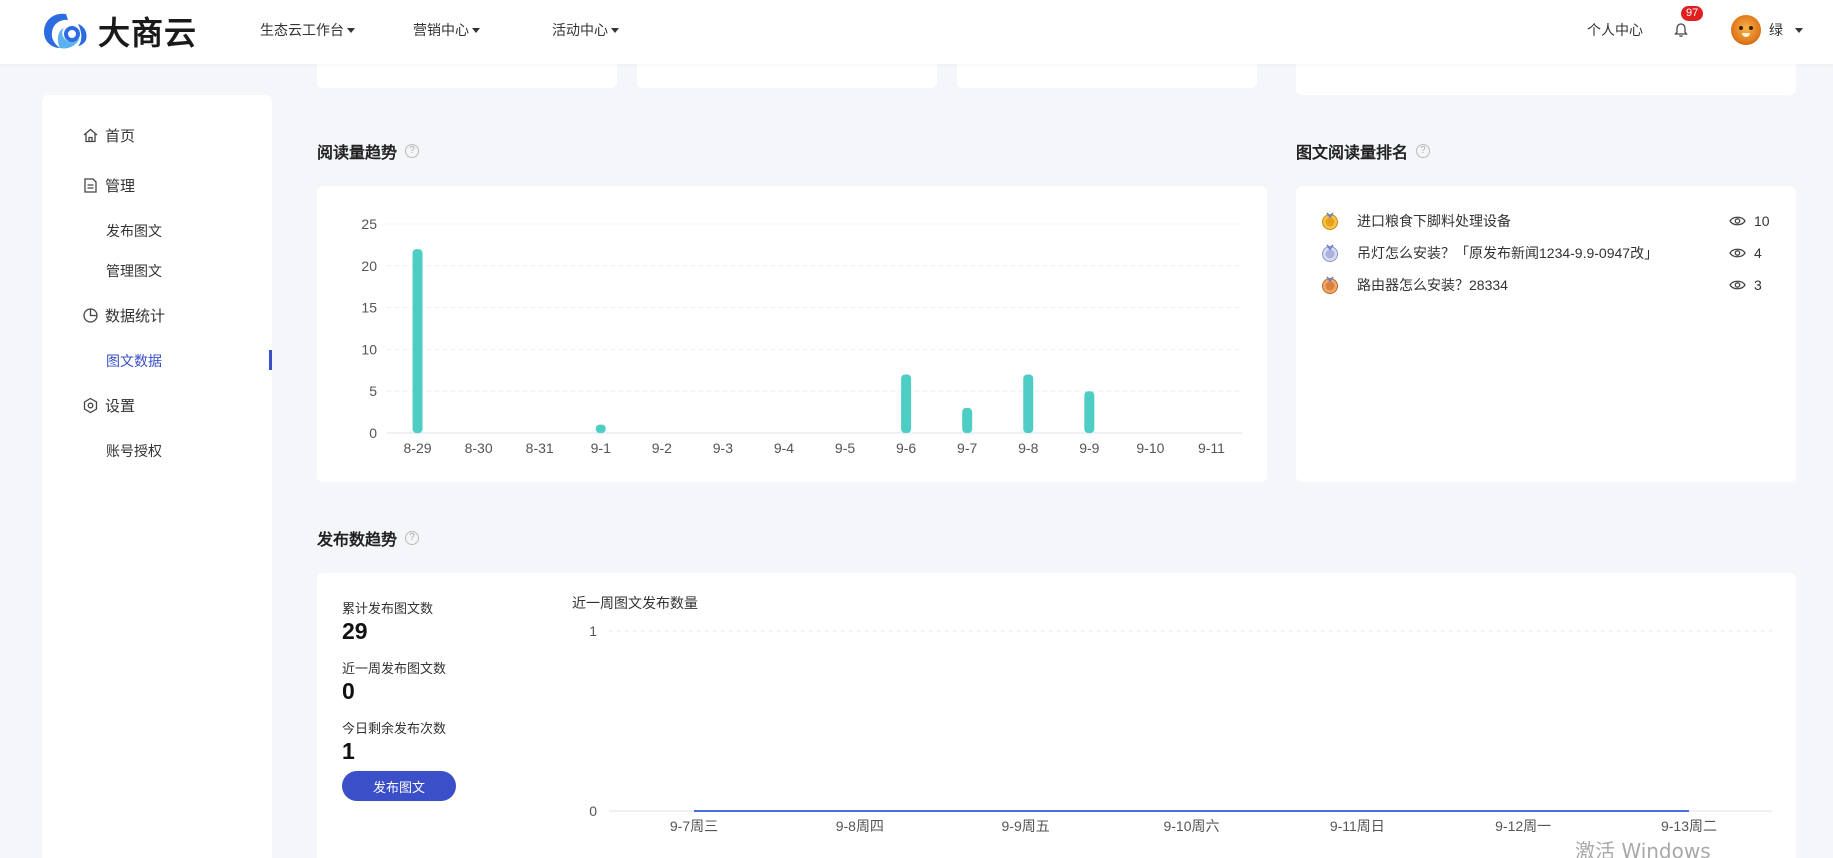  What do you see at coordinates (1330, 221) in the screenshot?
I see `gold-medal-icon` at bounding box center [1330, 221].